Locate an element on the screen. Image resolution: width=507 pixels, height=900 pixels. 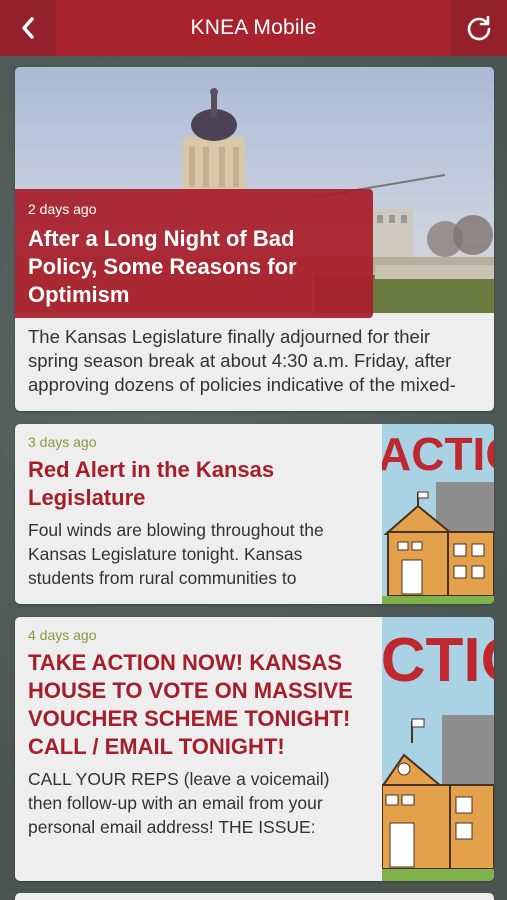
chevron-left-icon is located at coordinates (28, 28).